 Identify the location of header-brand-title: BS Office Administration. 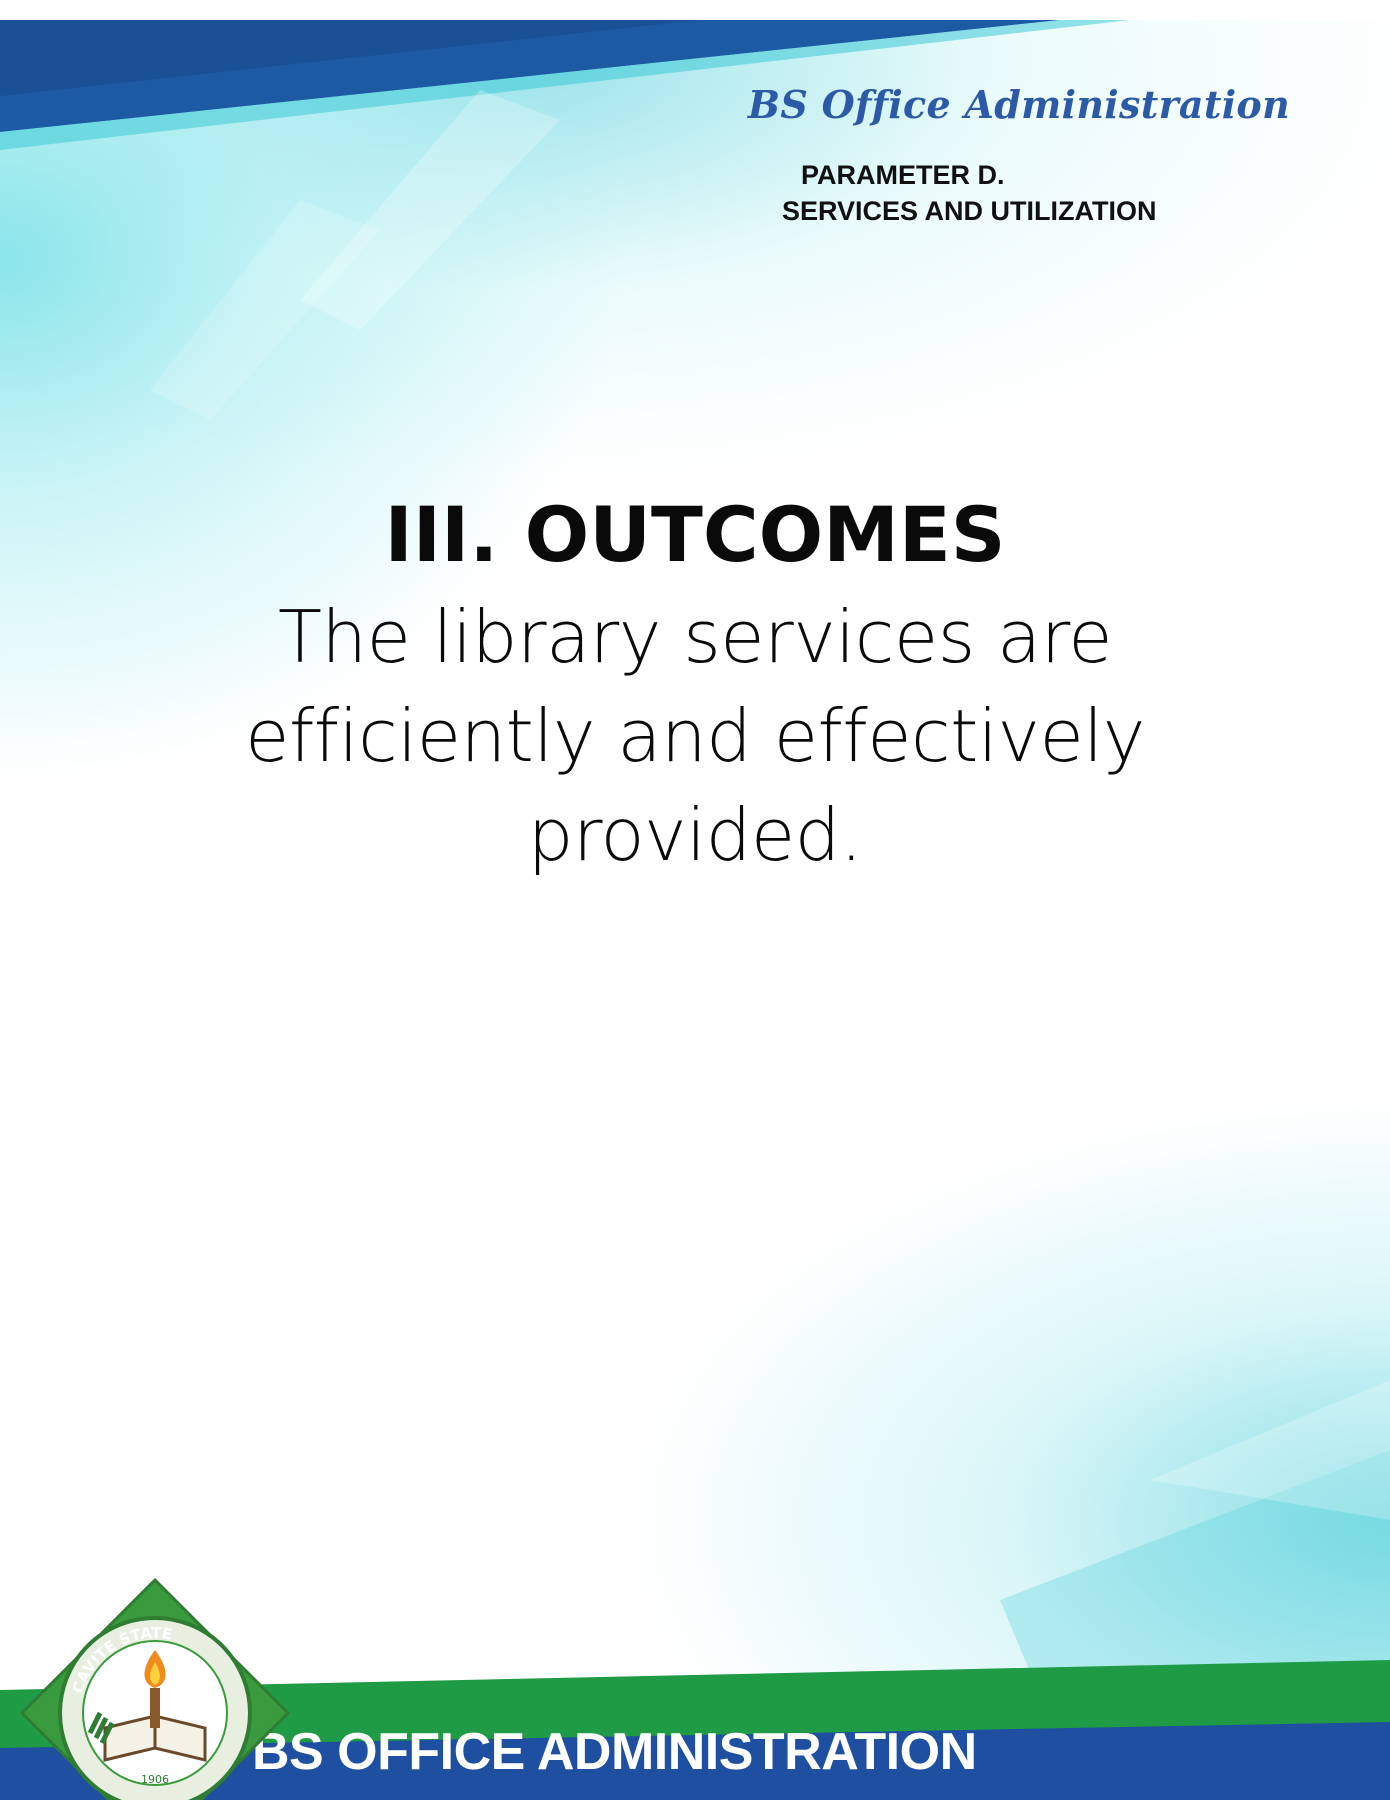
(1018, 104).